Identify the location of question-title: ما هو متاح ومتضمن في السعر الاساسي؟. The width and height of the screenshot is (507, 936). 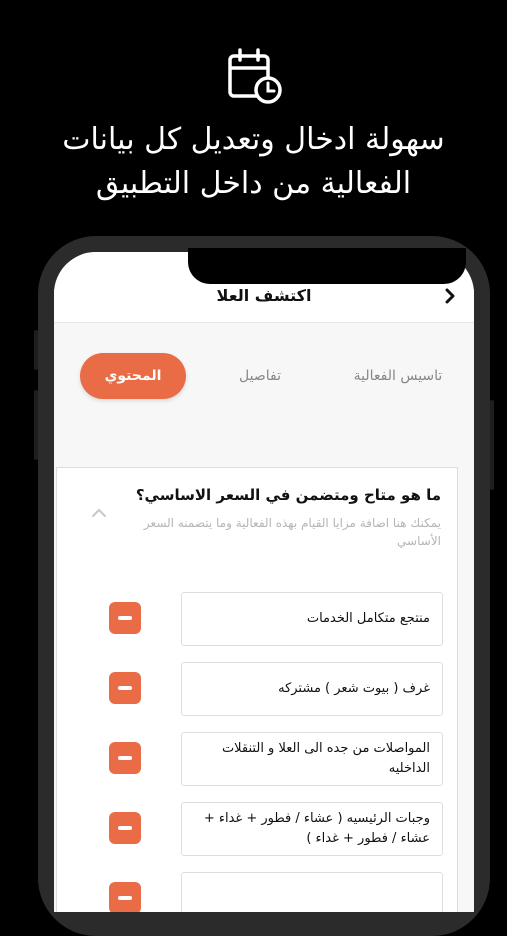
(288, 495).